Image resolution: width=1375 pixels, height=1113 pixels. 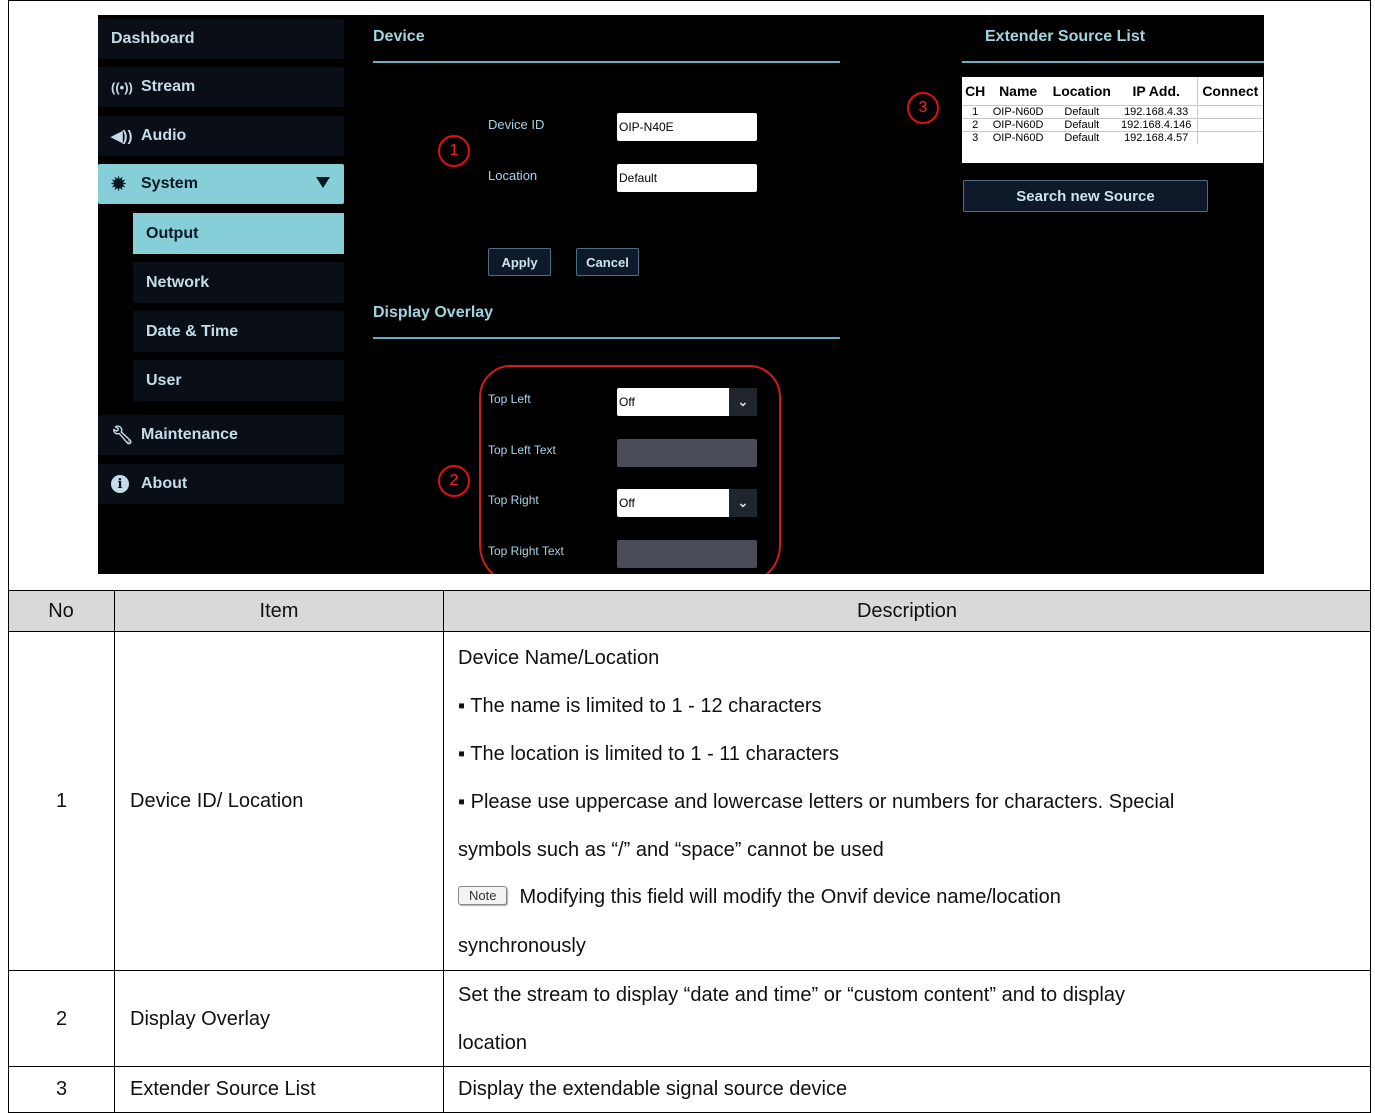 I want to click on header-item: Item, so click(x=279, y=610).